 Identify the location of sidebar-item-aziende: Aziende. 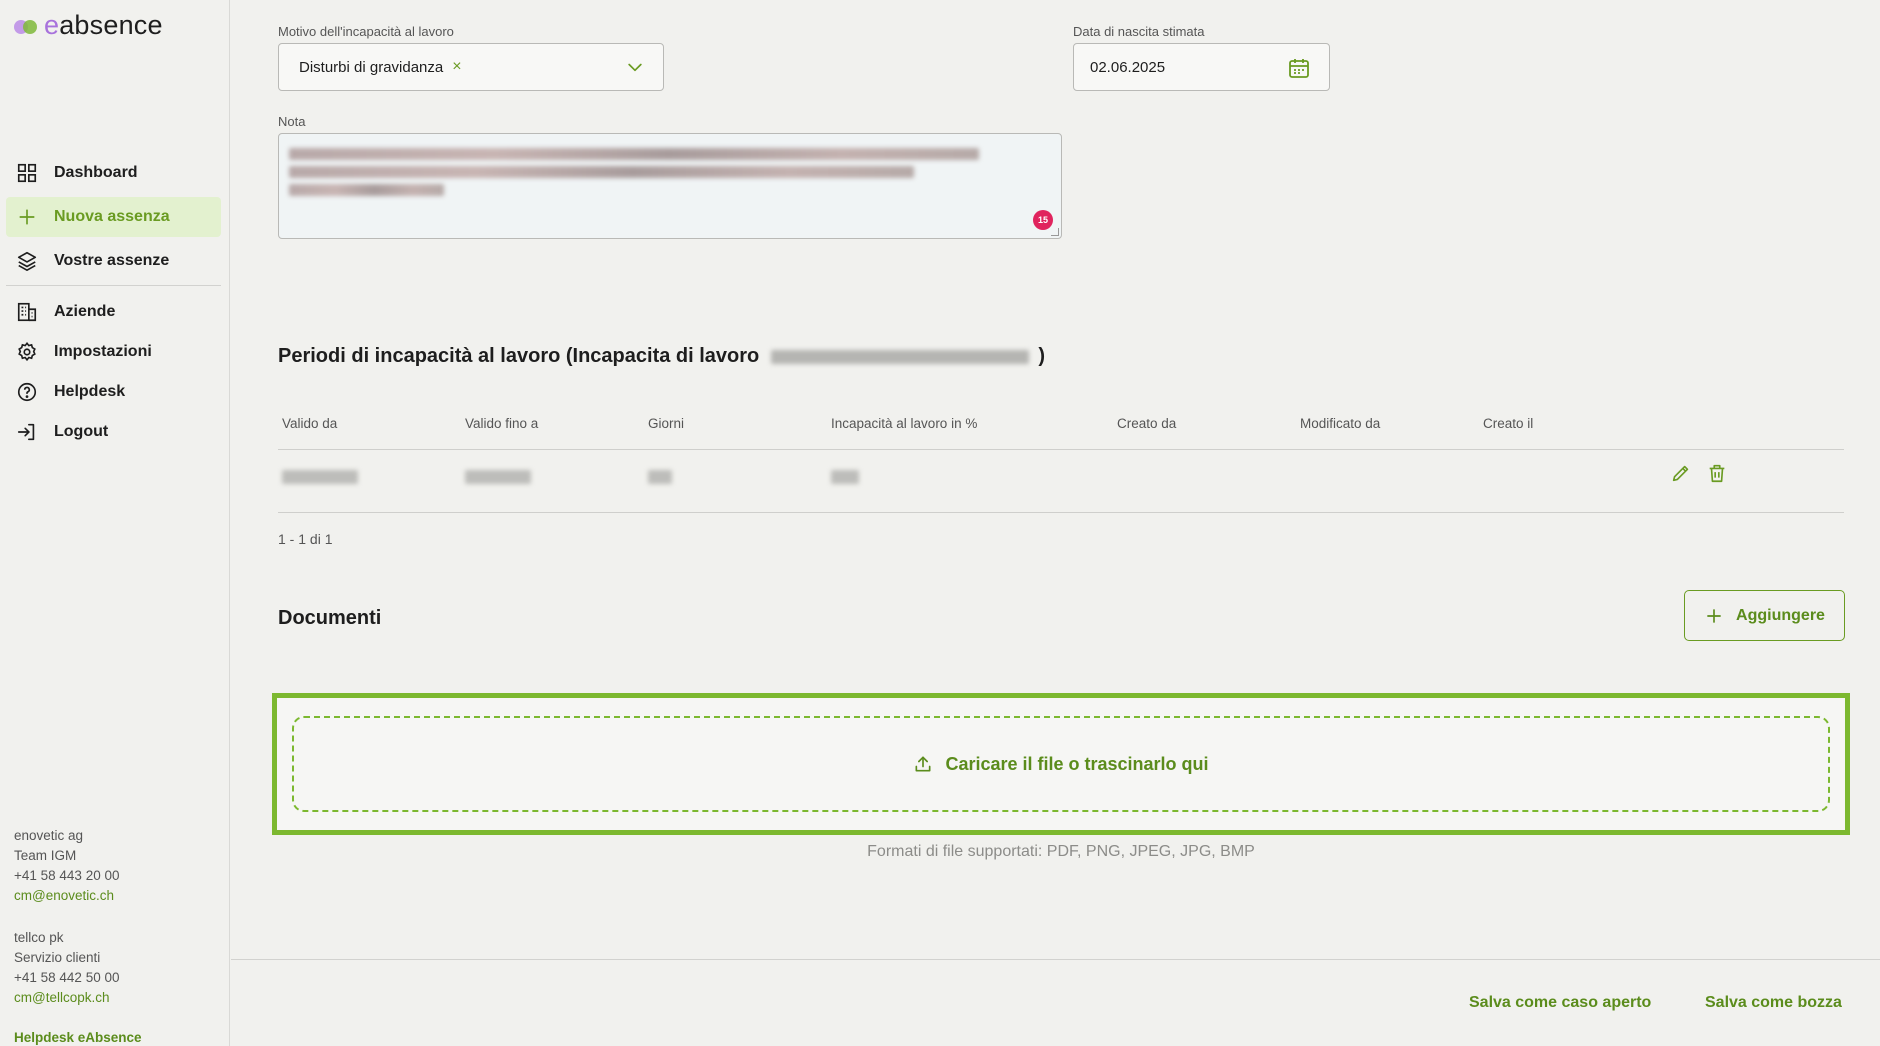
(113, 312).